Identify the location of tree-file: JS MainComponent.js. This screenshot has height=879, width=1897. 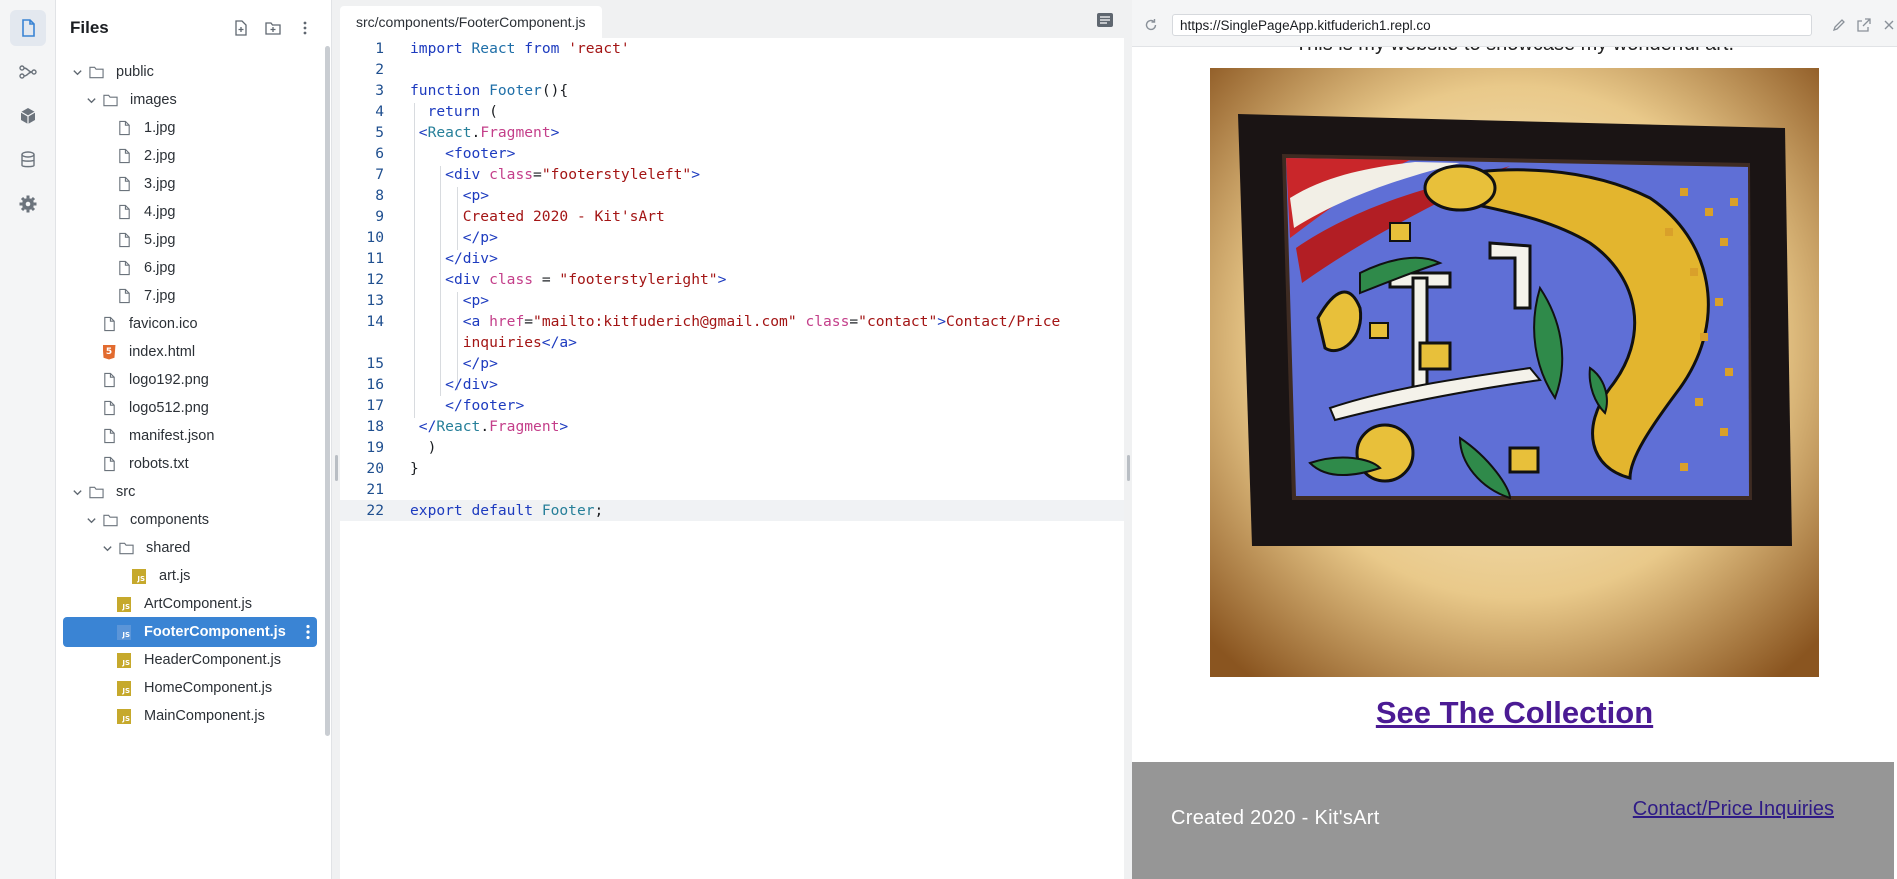
(188, 716).